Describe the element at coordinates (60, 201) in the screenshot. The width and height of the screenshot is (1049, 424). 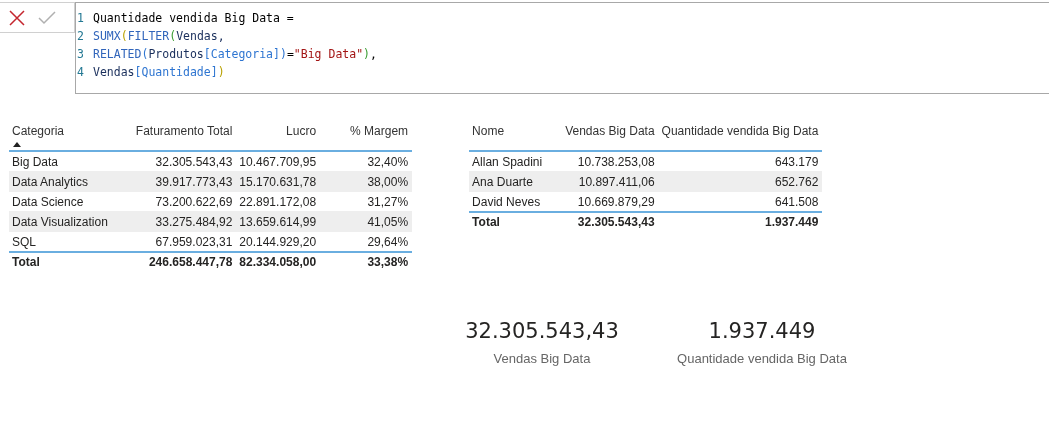
I see `table-cell: Data Science` at that location.